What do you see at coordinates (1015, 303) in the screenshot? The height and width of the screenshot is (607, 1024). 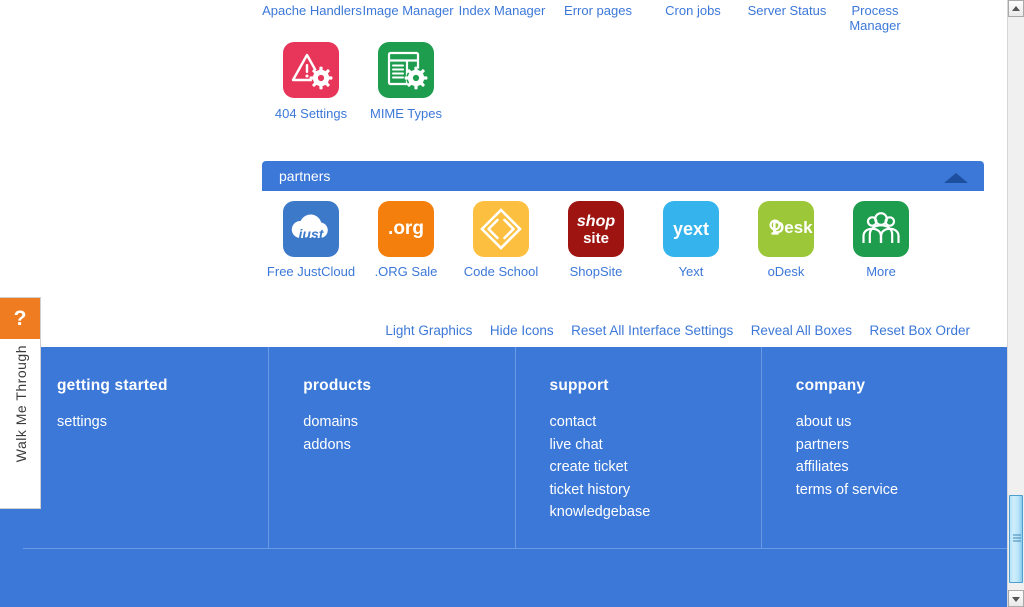 I see `vertical-scrollbar` at bounding box center [1015, 303].